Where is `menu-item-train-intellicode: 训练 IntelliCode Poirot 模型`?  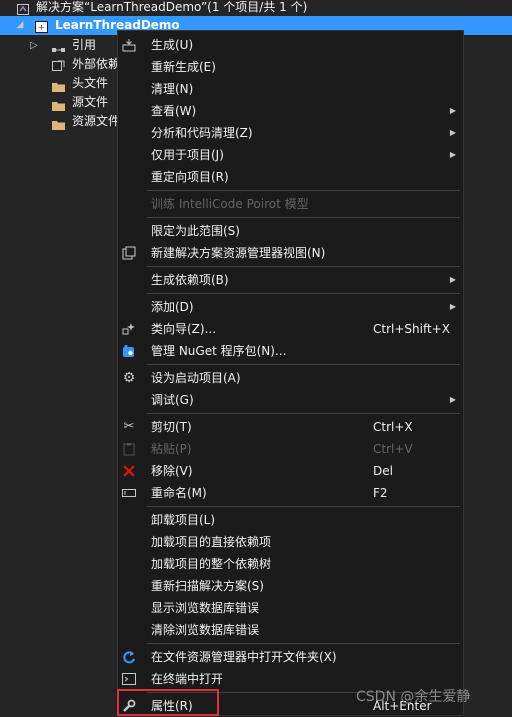
menu-item-train-intellicode: 训练 IntelliCode Poirot 模型 is located at coordinates (290, 204).